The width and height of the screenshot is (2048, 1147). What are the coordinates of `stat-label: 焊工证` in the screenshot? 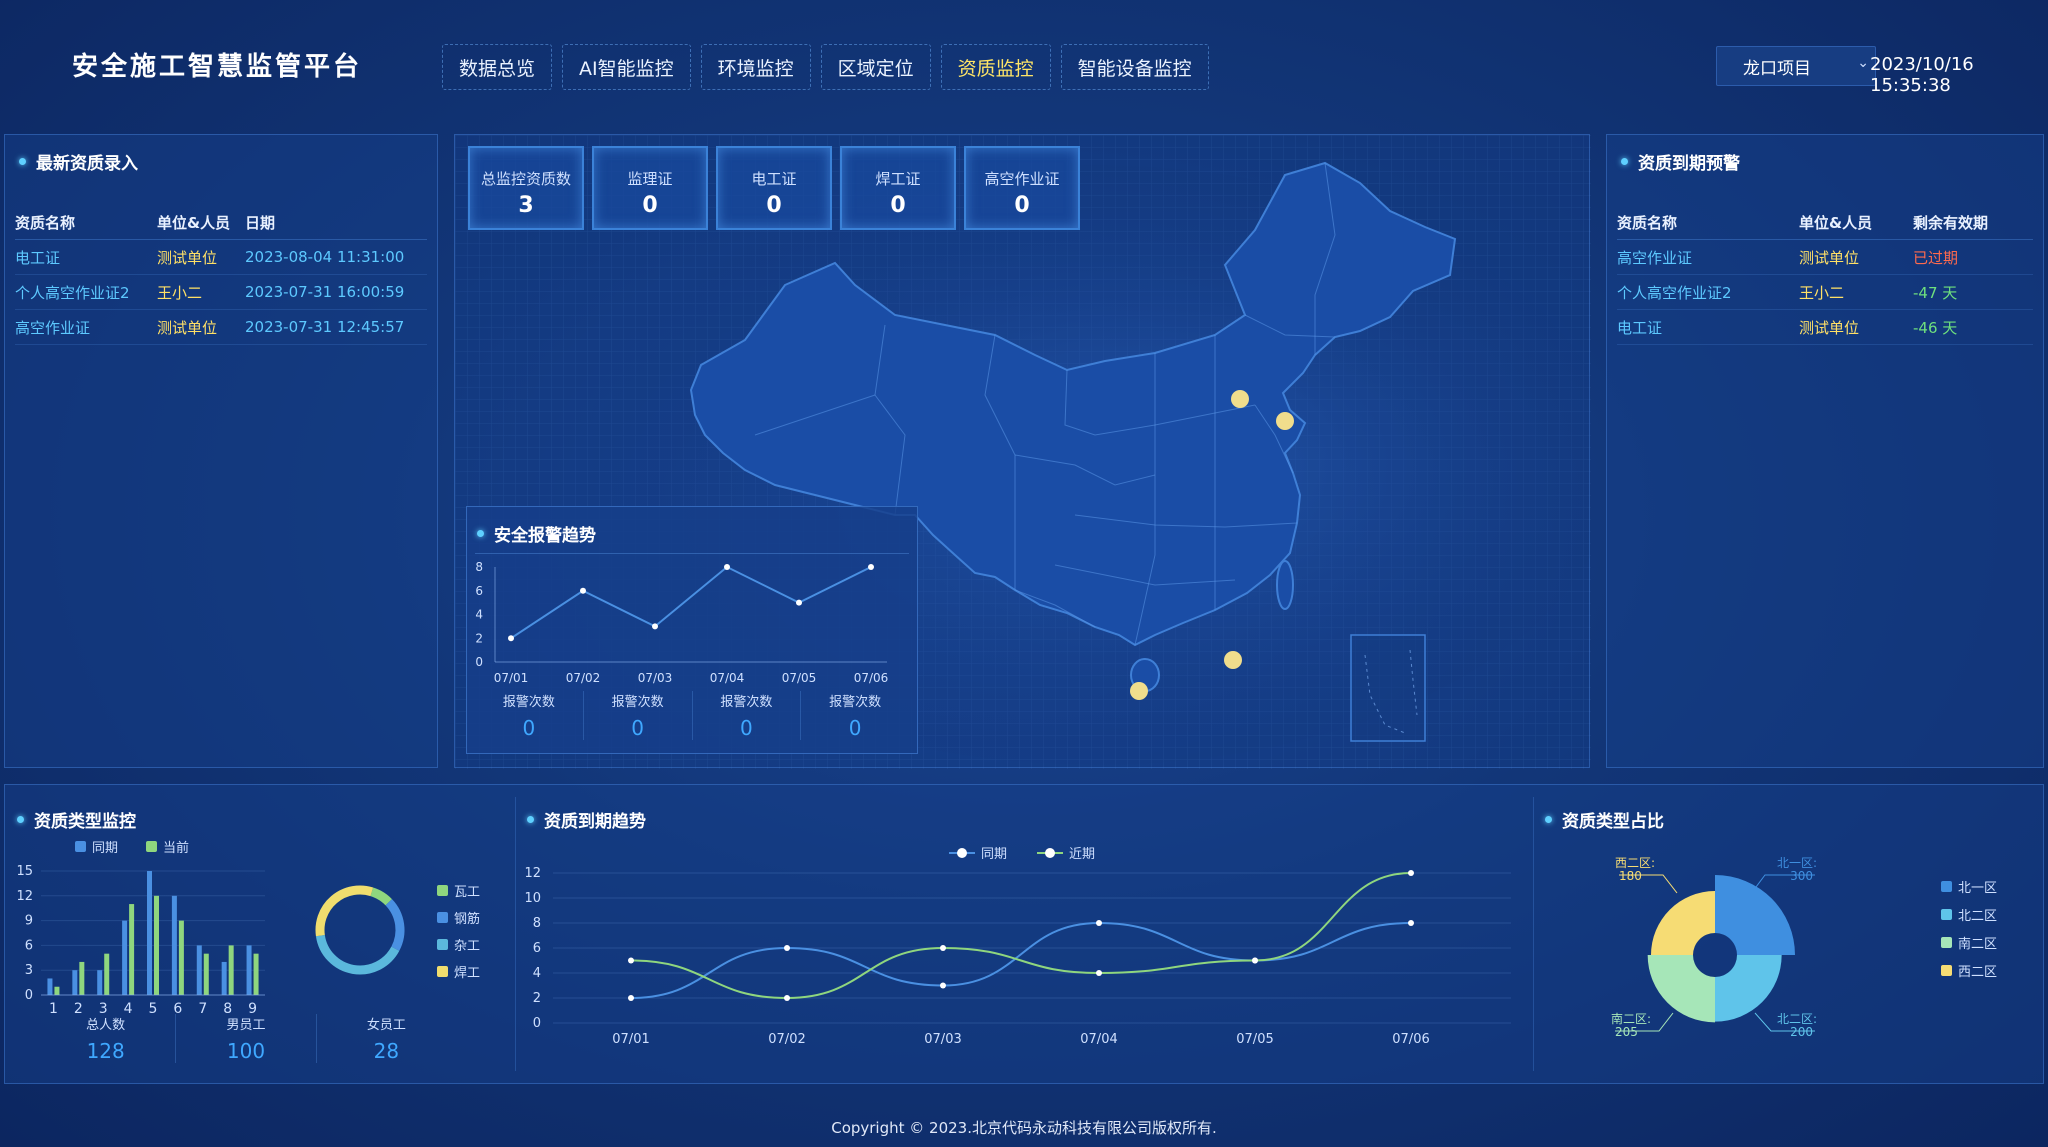 It's located at (898, 179).